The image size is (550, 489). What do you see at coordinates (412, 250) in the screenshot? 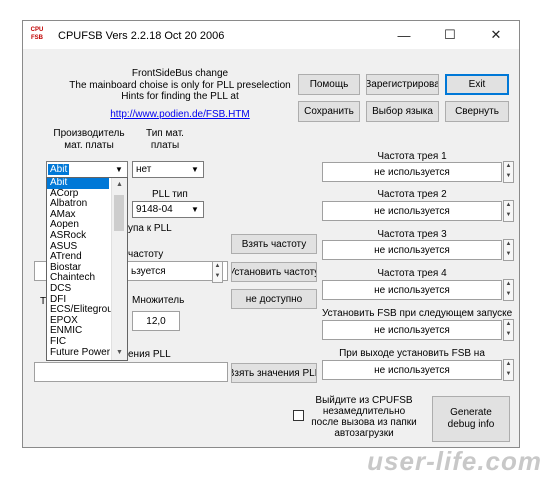
I see `tray-field-3: не используется` at bounding box center [412, 250].